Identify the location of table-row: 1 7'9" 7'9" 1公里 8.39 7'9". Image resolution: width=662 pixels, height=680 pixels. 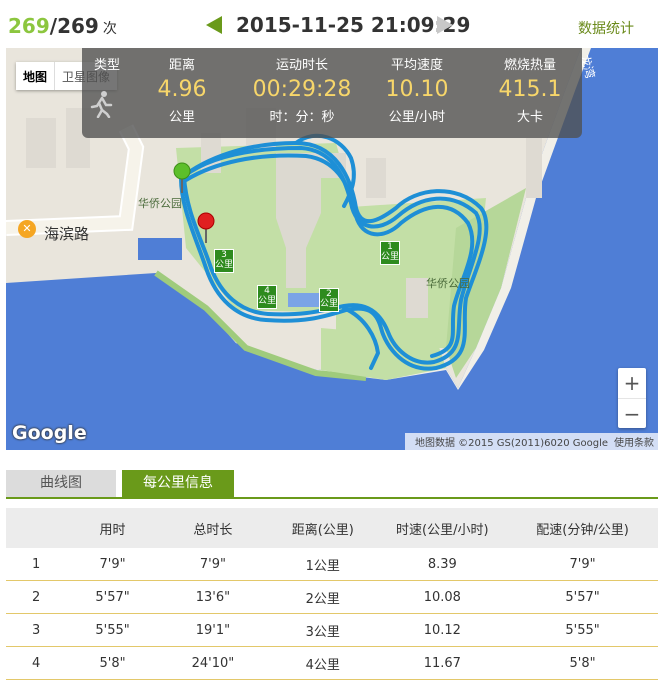
(332, 564).